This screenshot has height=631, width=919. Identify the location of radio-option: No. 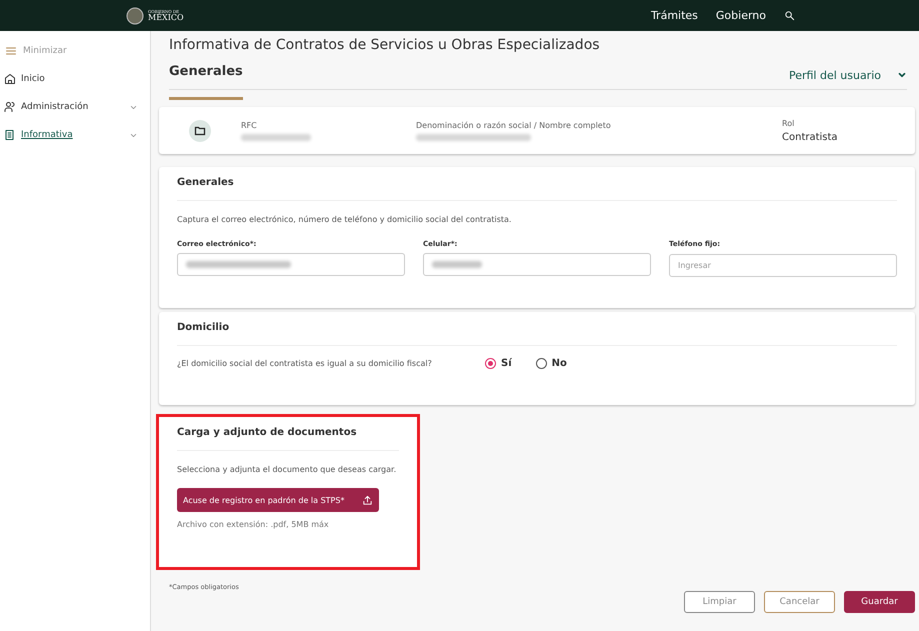
(551, 363).